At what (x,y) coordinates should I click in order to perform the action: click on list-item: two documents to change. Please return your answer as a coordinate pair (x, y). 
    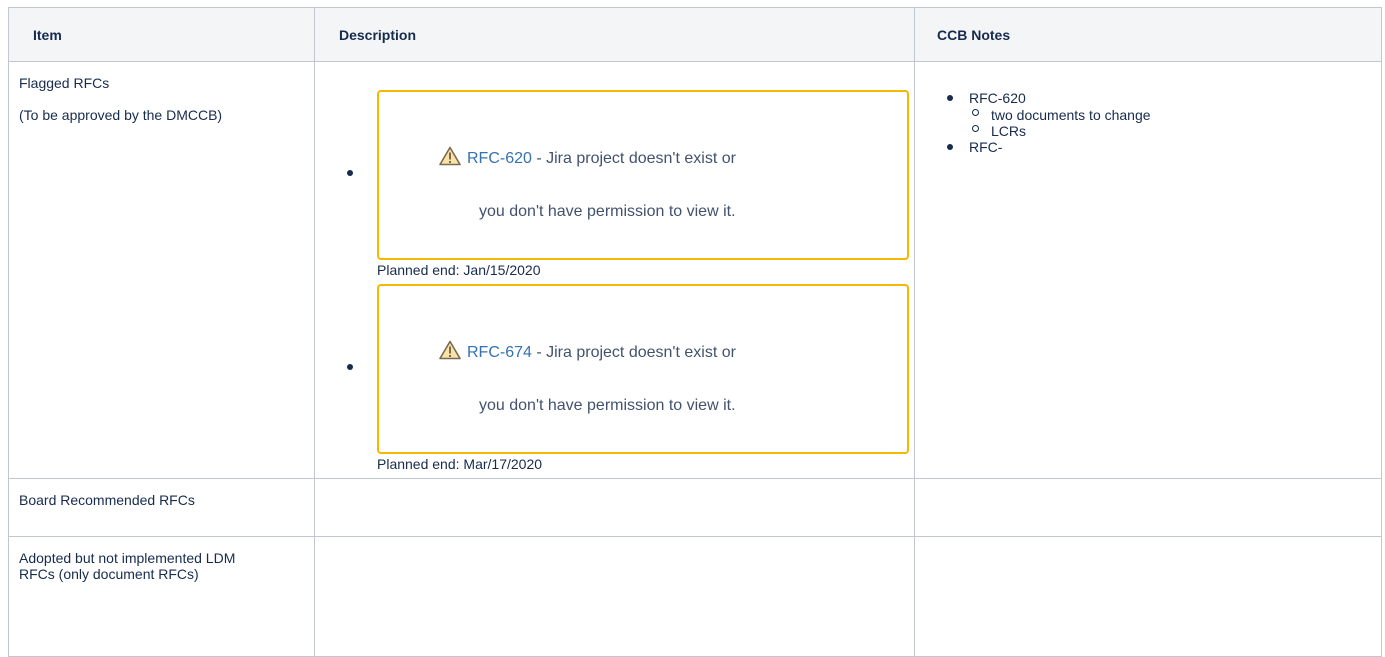
    Looking at the image, I should click on (1170, 115).